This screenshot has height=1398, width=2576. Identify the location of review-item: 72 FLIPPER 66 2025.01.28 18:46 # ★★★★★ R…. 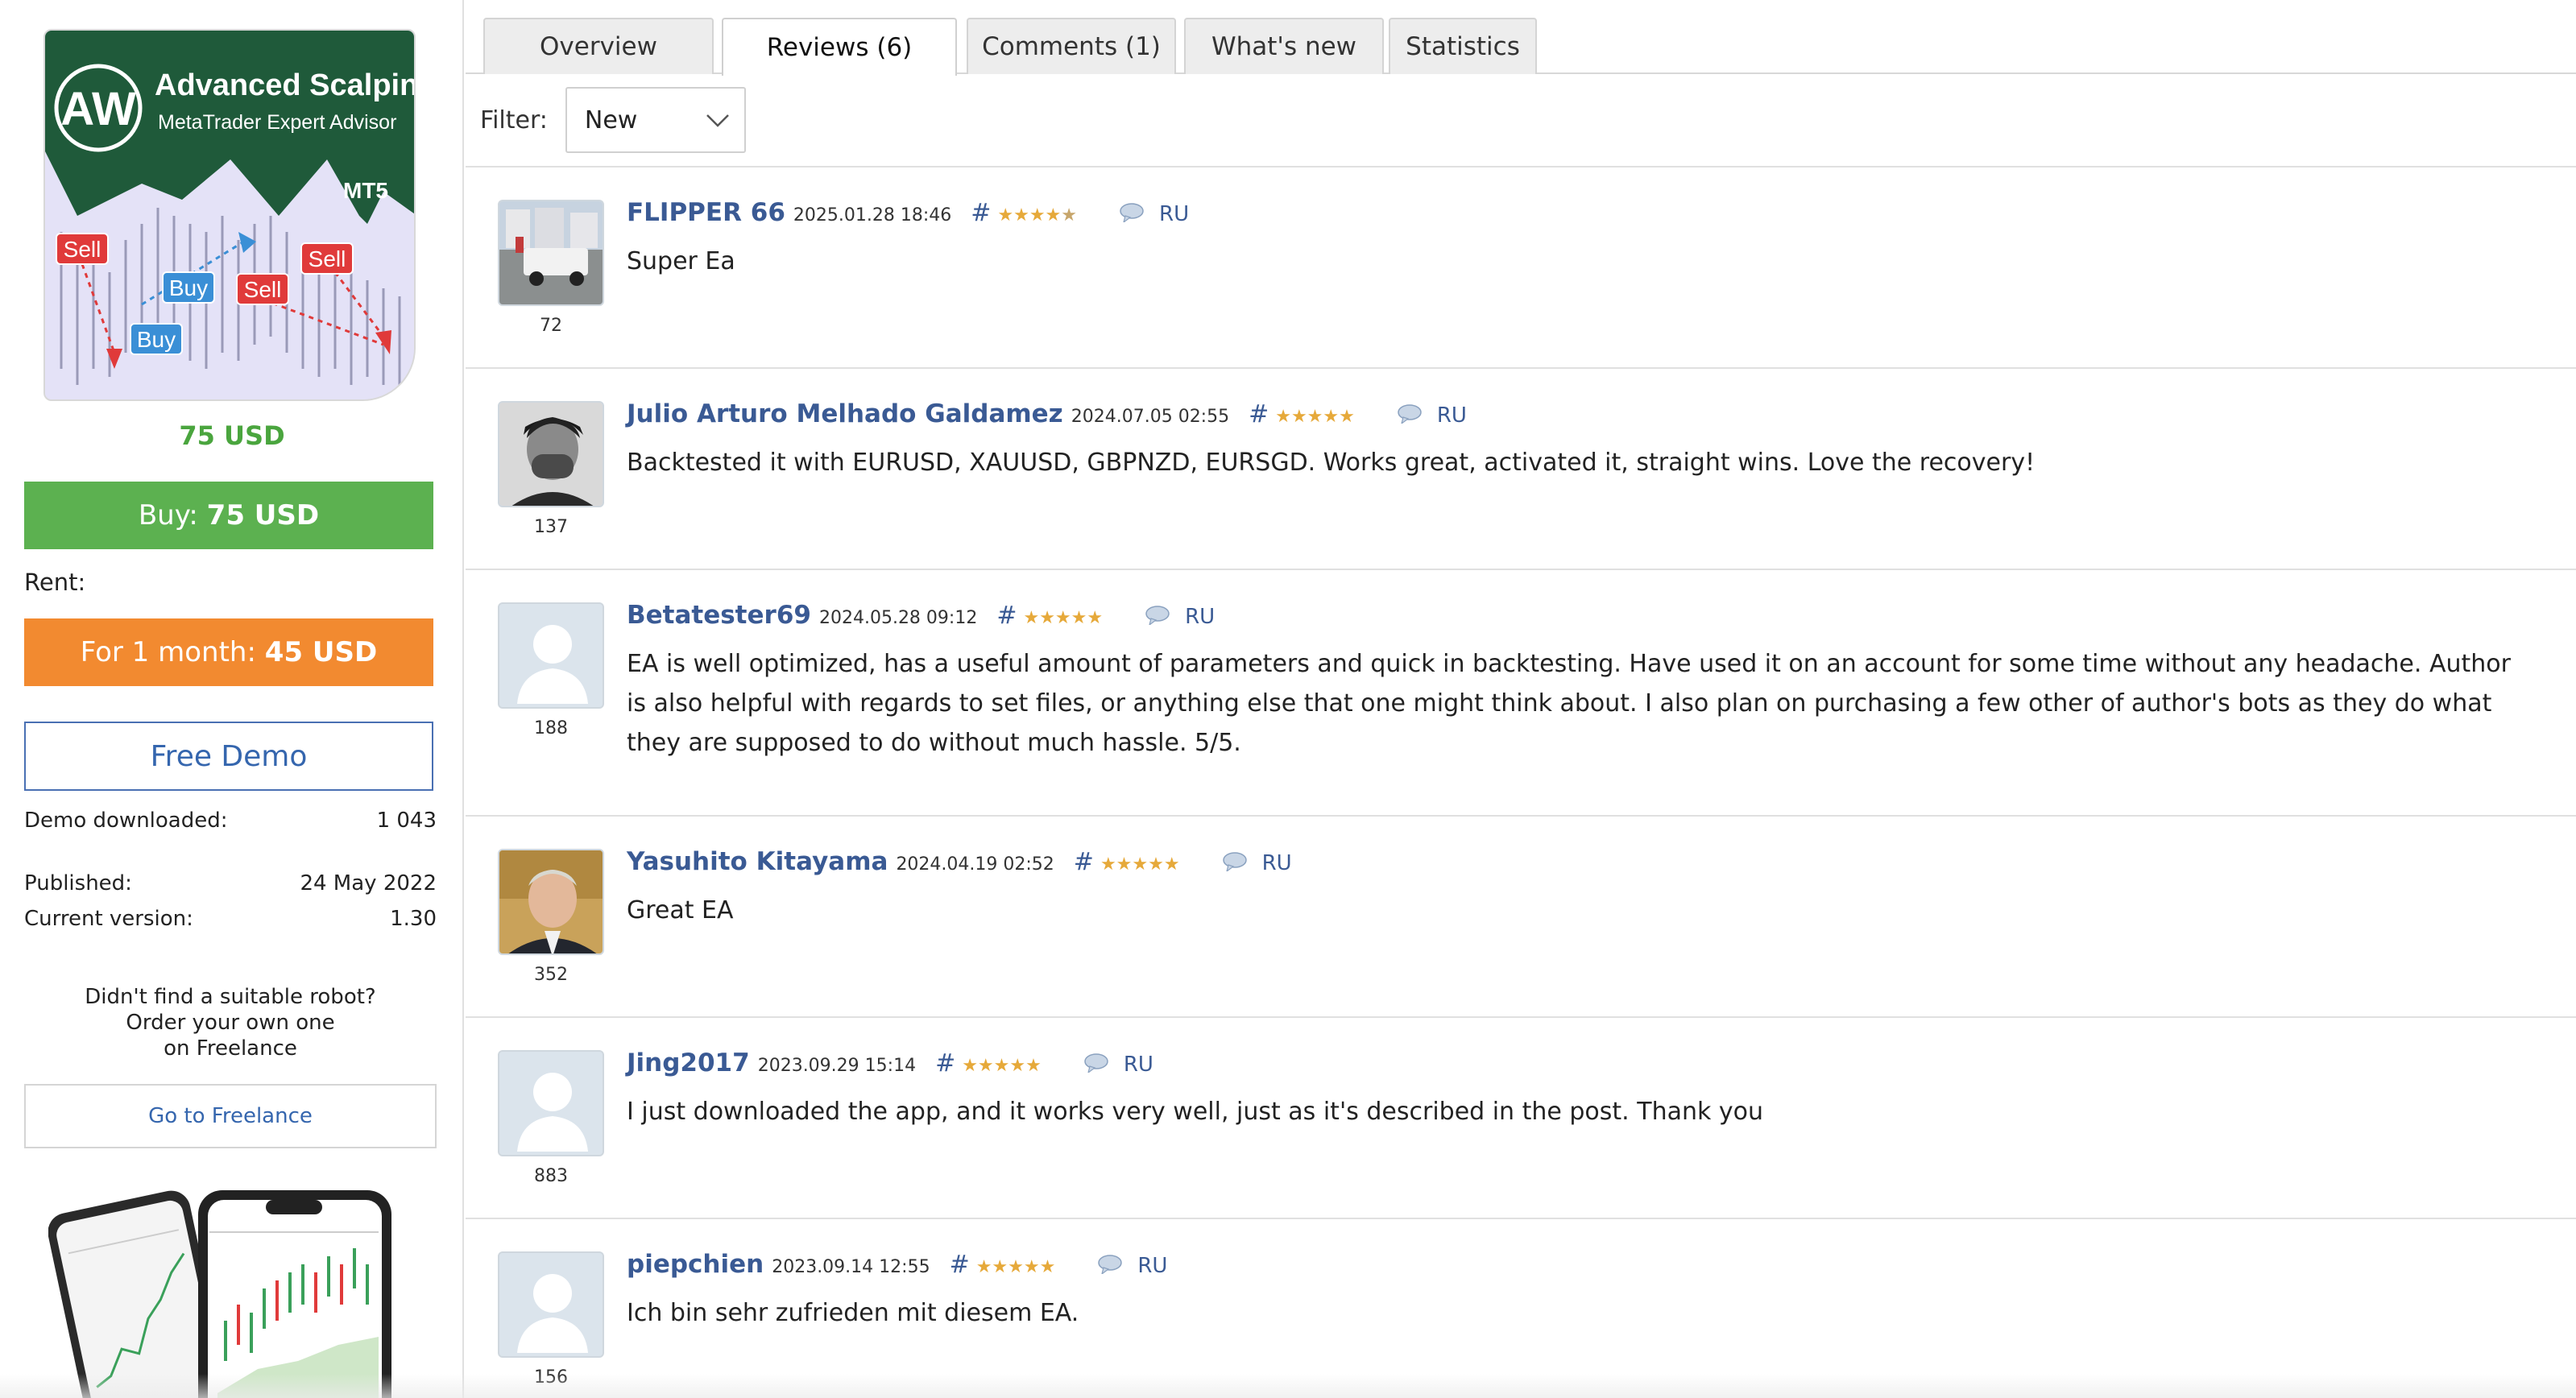
(1521, 268).